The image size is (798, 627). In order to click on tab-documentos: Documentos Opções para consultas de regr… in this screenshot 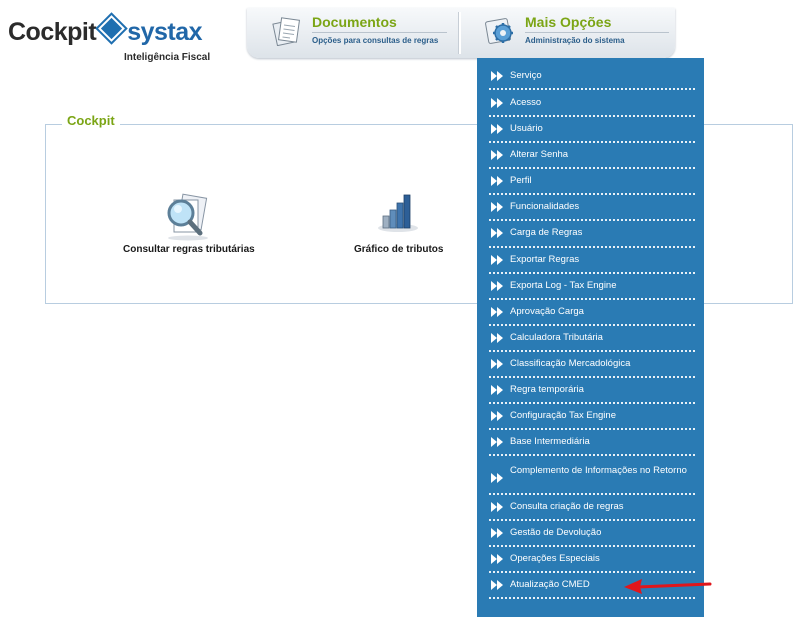, I will do `click(352, 33)`.